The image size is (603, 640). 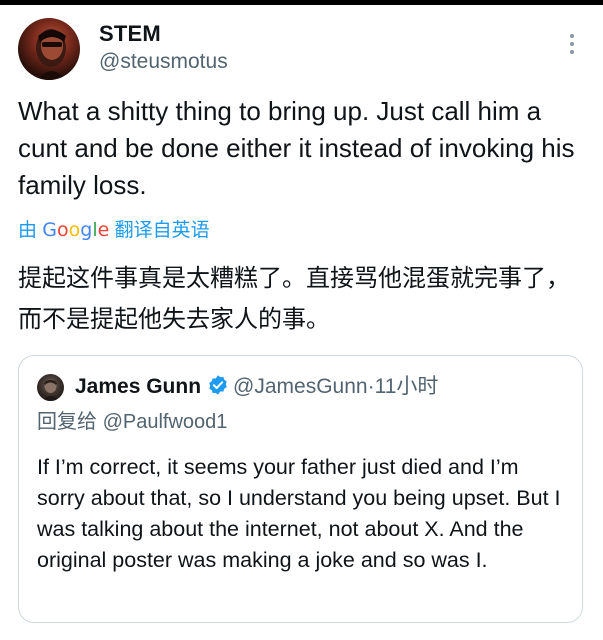 I want to click on more-options-icon, so click(x=572, y=49).